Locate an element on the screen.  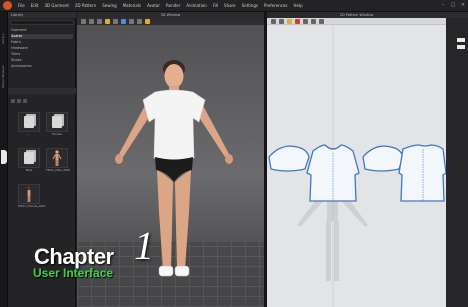
library-thumb-male-walk: FW21_Male_Walk is located at coordinates (58, 162).